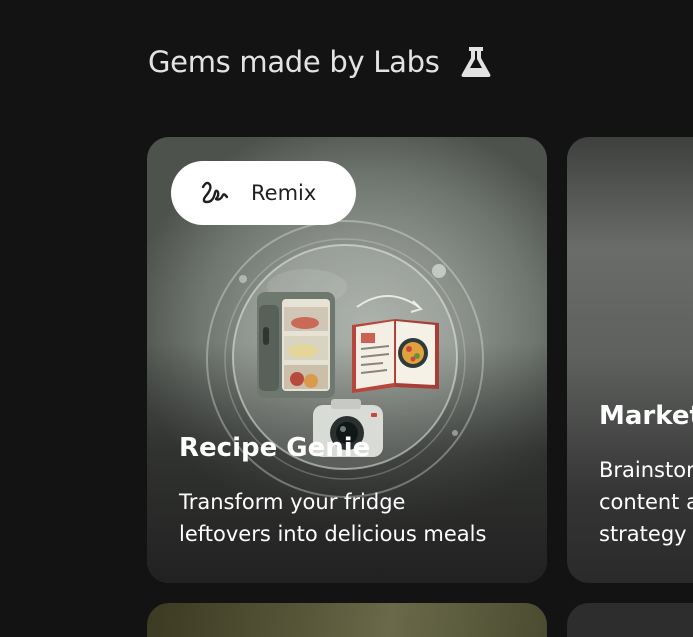 The width and height of the screenshot is (693, 637). Describe the element at coordinates (646, 416) in the screenshot. I see `card-title: Market` at that location.